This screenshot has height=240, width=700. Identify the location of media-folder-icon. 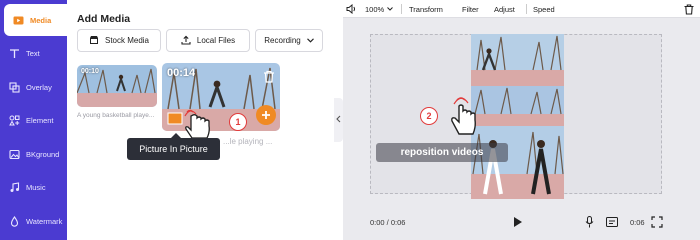
(18, 20).